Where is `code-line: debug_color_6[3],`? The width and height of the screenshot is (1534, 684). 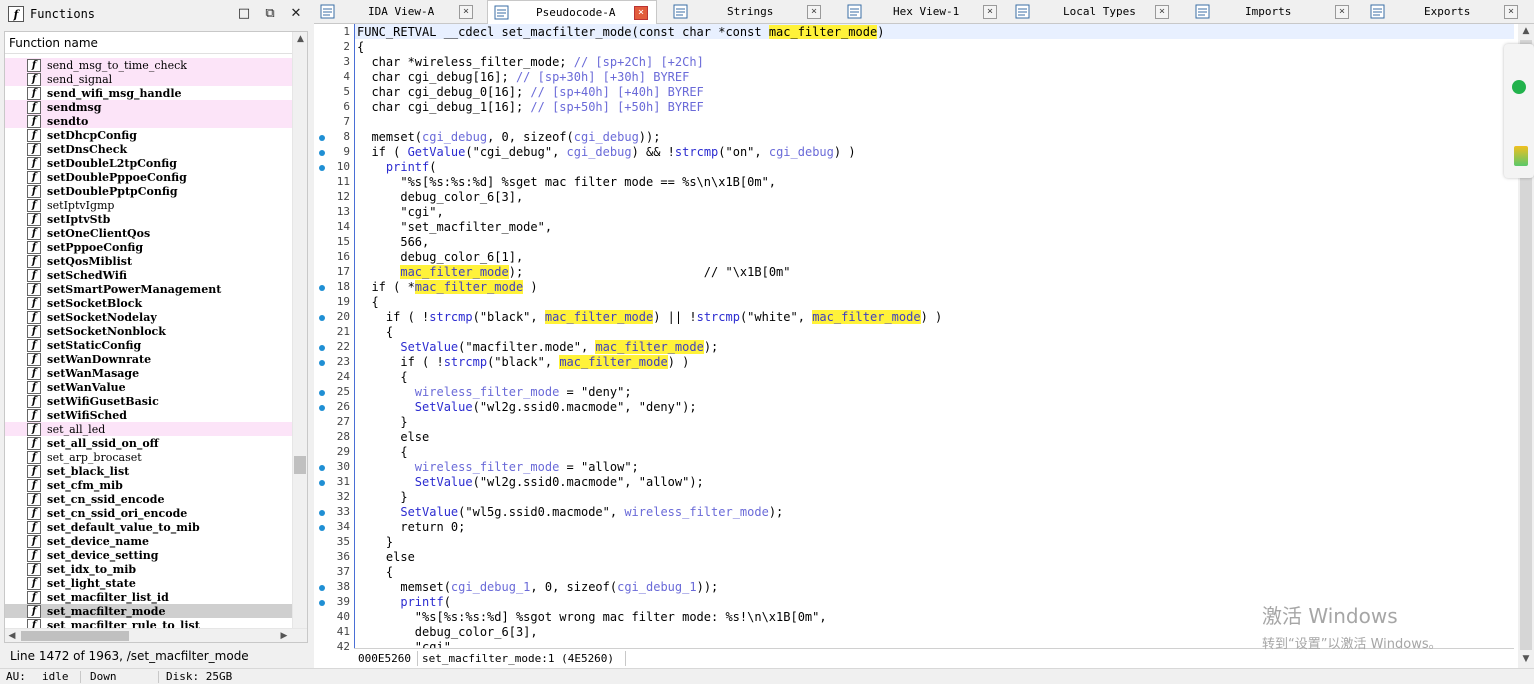 code-line: debug_color_6[3], is located at coordinates (440, 197).